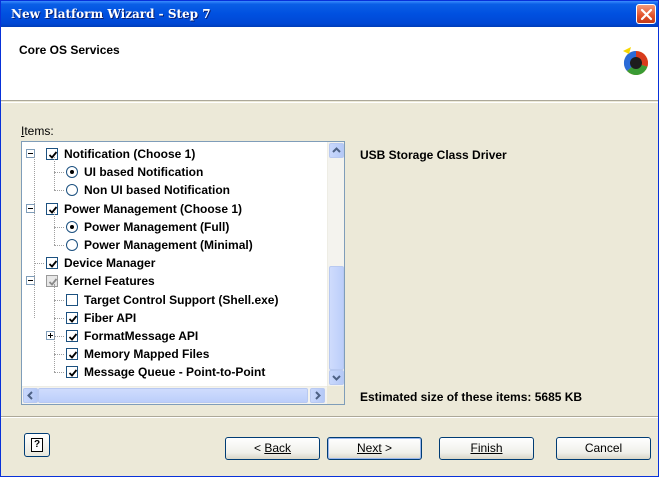  I want to click on next-button-label: Next, so click(369, 448).